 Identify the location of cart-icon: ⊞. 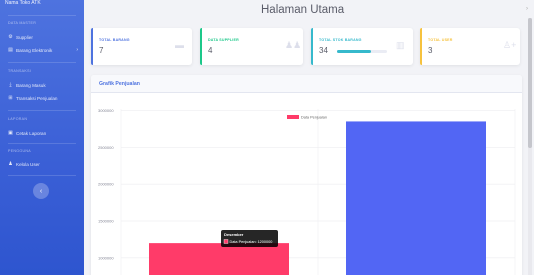
(10, 97).